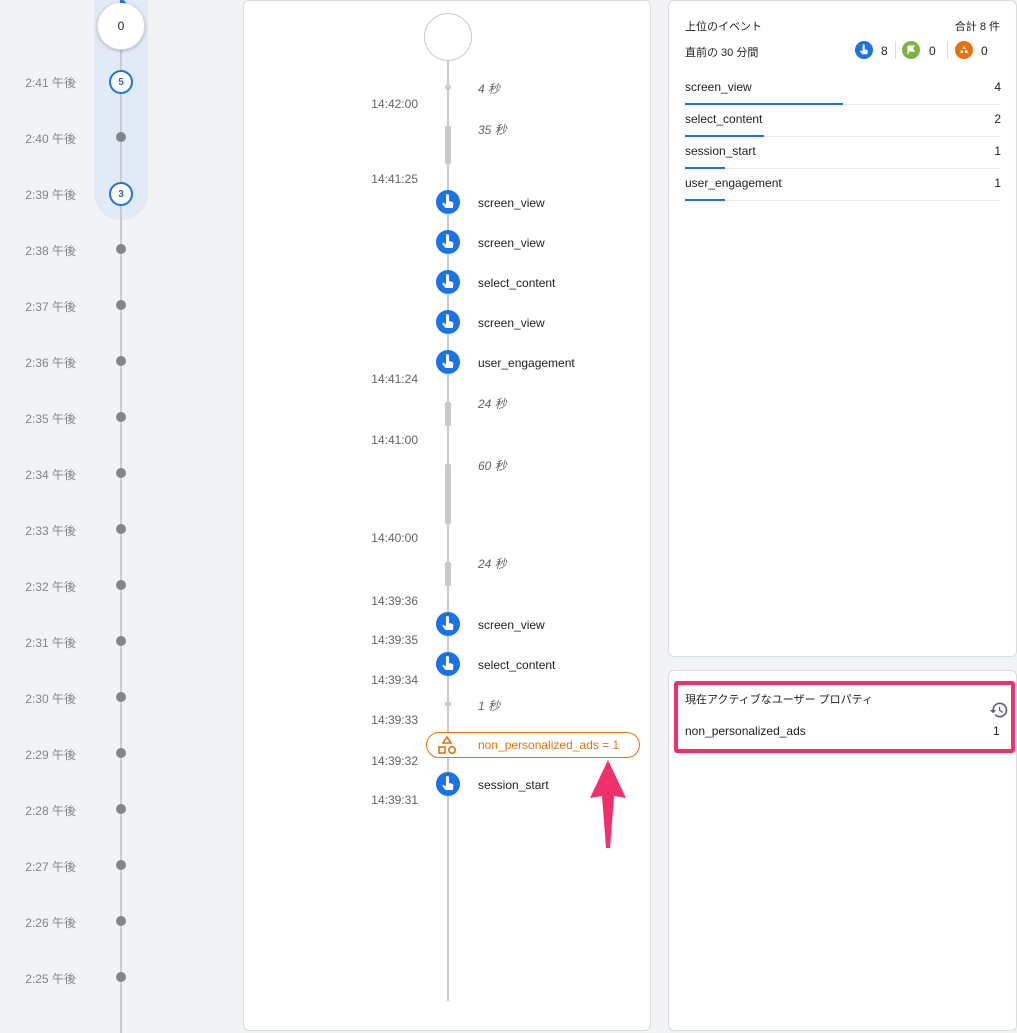 This screenshot has height=1033, width=1017. Describe the element at coordinates (722, 53) in the screenshot. I see `time-range-label: 直前の 30 分間` at that location.